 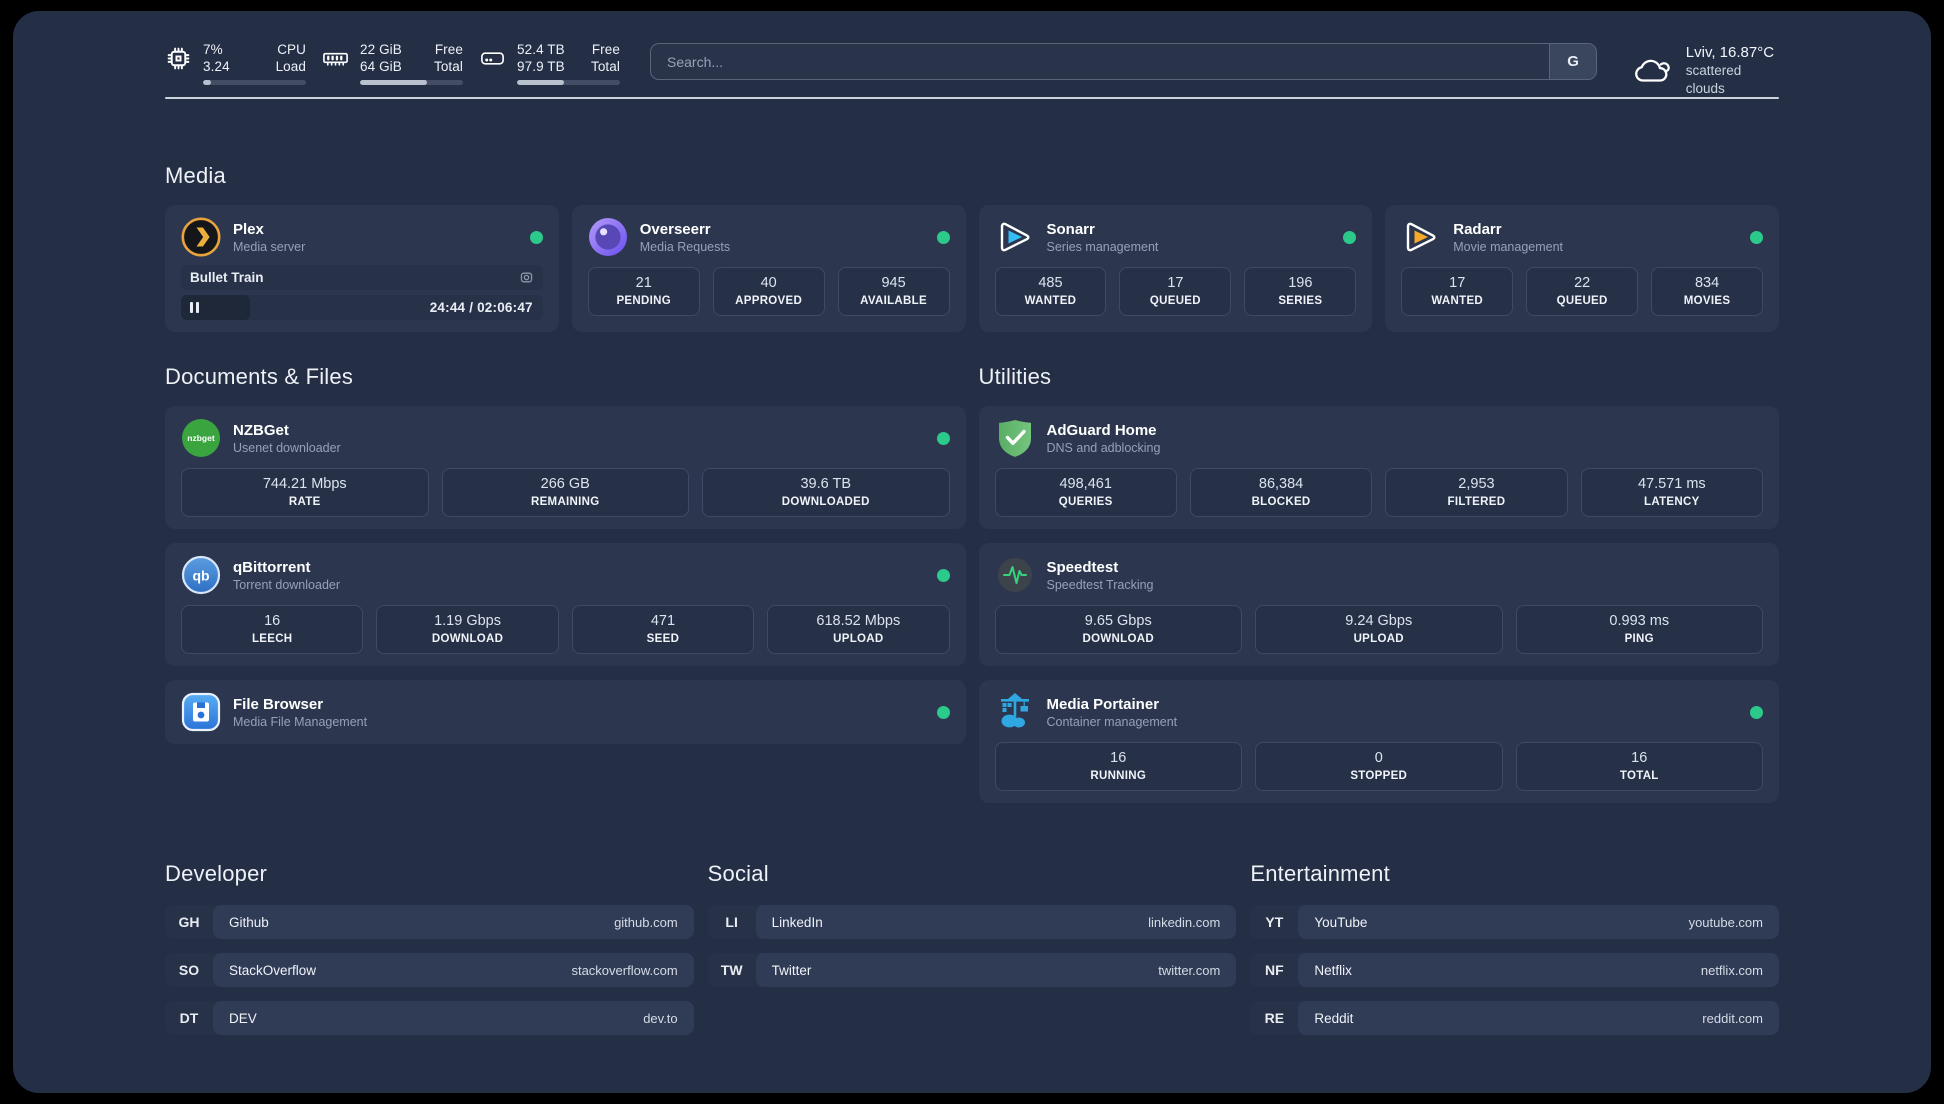 I want to click on stat-tile: 9.24 Gbps UPLOAD, so click(x=1379, y=629).